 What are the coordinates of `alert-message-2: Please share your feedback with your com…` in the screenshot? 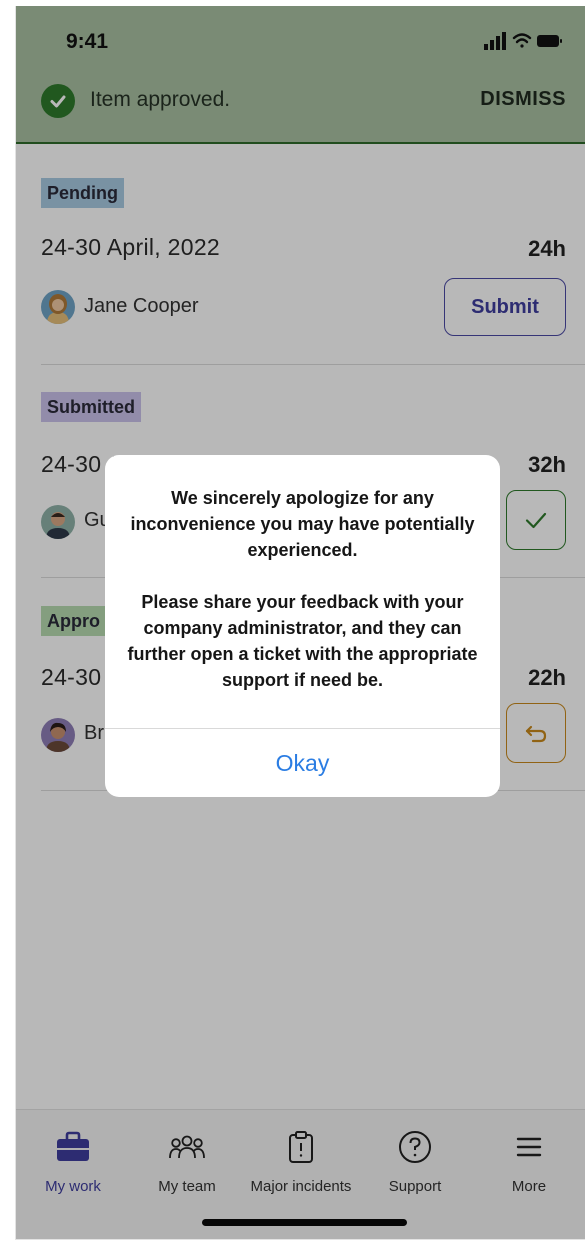 It's located at (302, 641).